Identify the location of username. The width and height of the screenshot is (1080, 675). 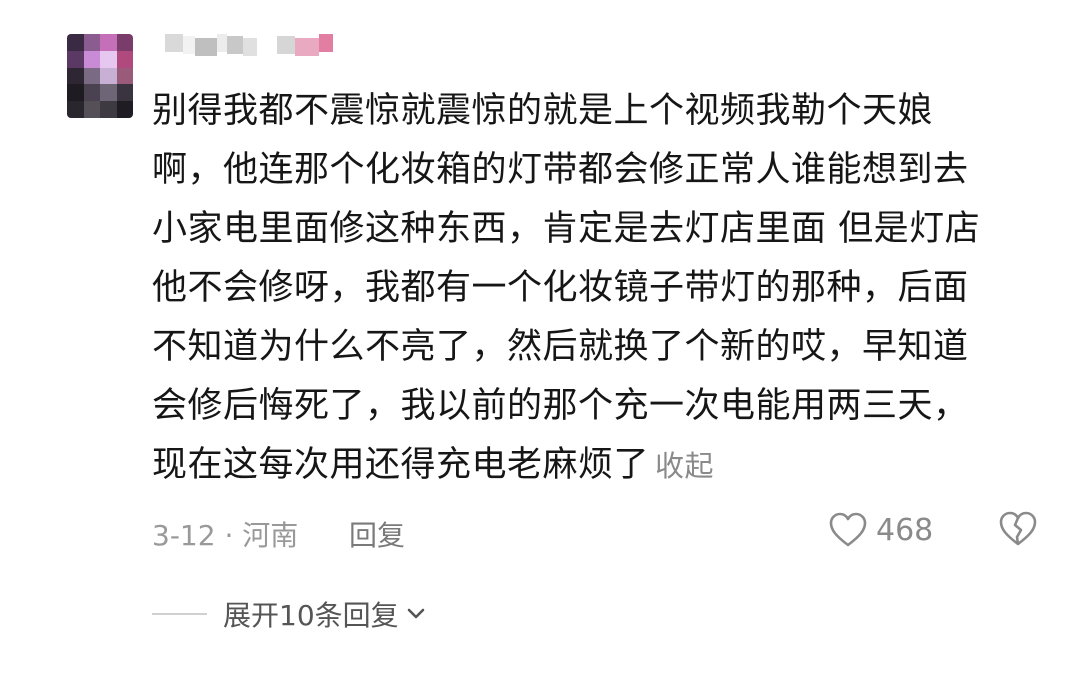
(249, 45).